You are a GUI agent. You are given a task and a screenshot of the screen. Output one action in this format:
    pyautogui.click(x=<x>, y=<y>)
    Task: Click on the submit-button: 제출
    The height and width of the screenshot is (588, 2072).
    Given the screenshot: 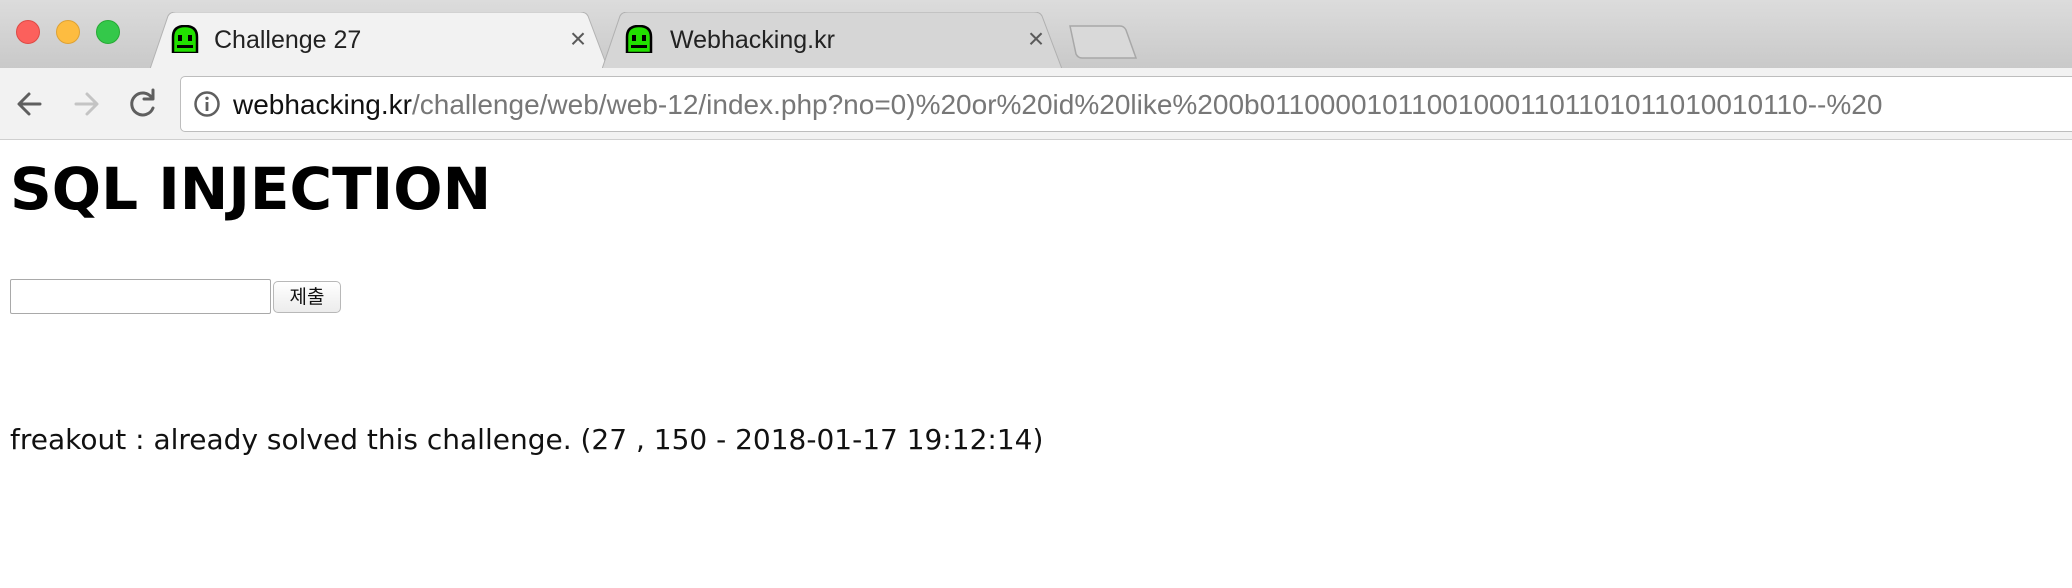 What is the action you would take?
    pyautogui.click(x=307, y=297)
    